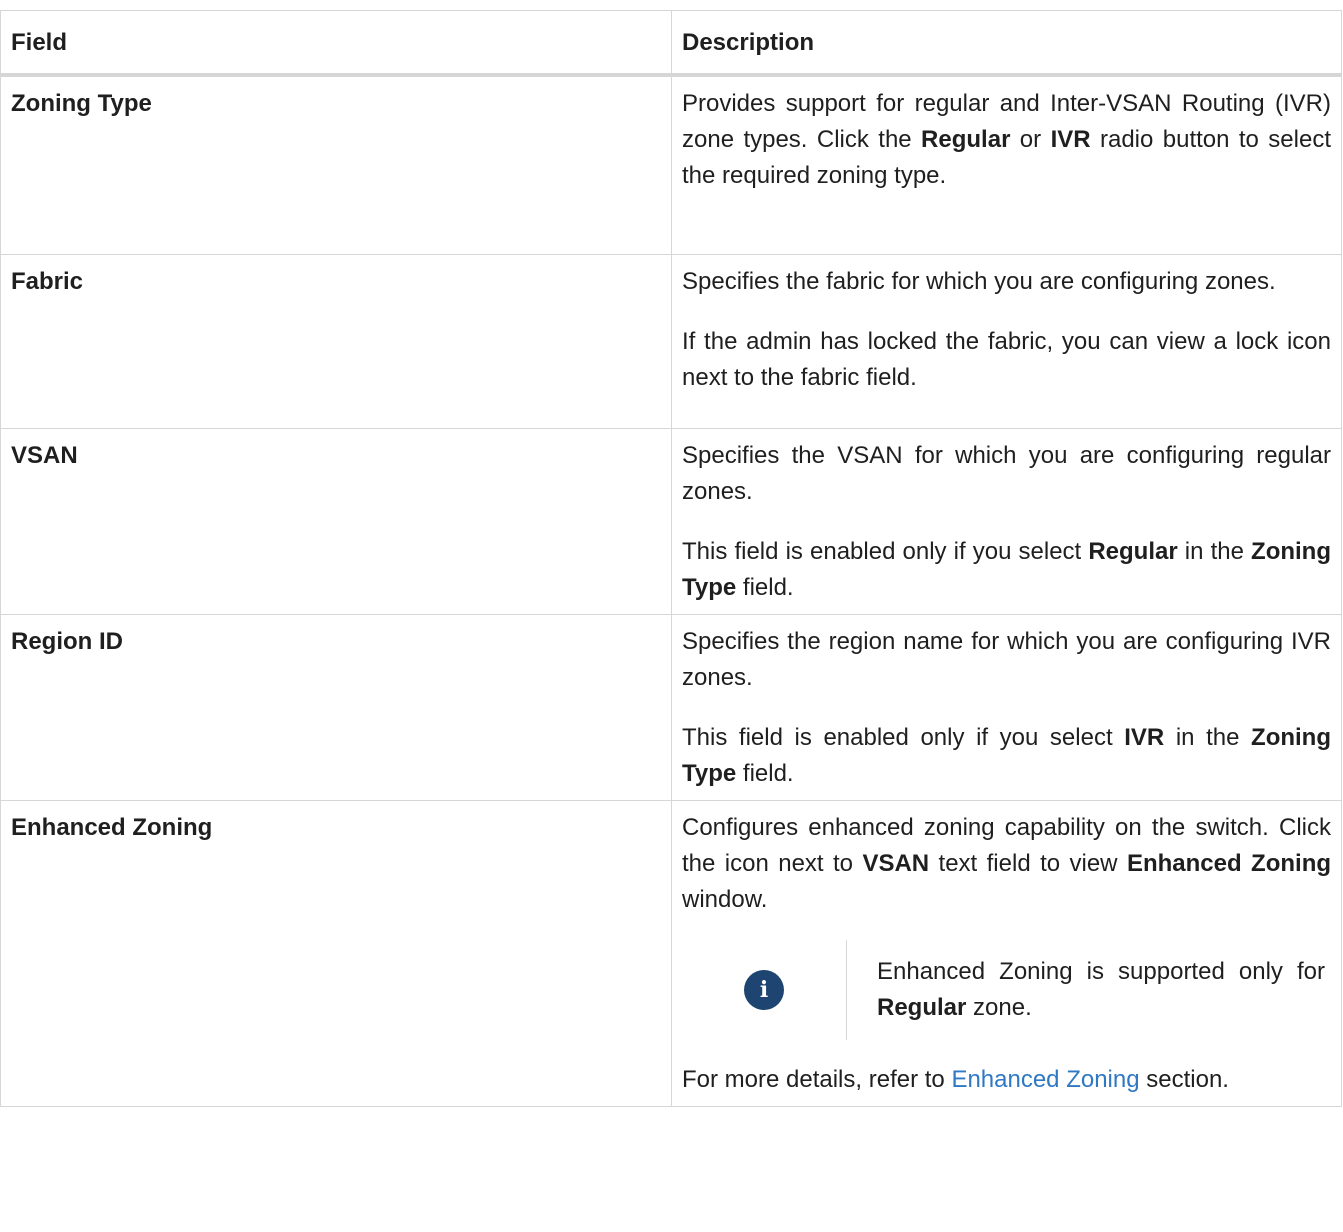 The height and width of the screenshot is (1232, 1343). I want to click on header-field: Field, so click(336, 43).